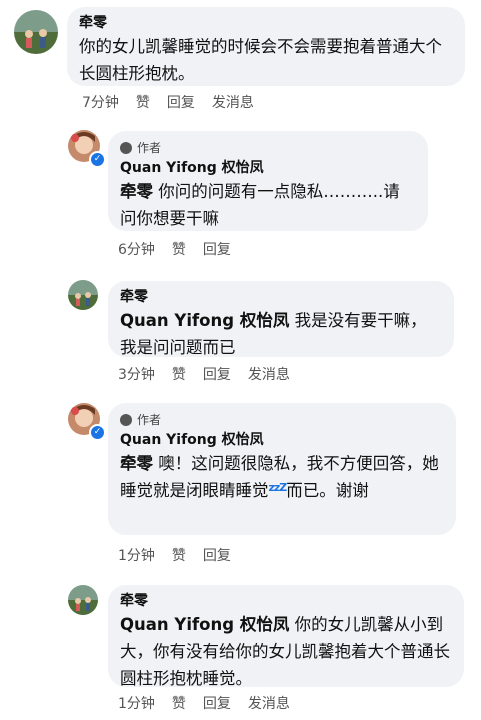  What do you see at coordinates (136, 374) in the screenshot?
I see `timestamp: 3分钟` at bounding box center [136, 374].